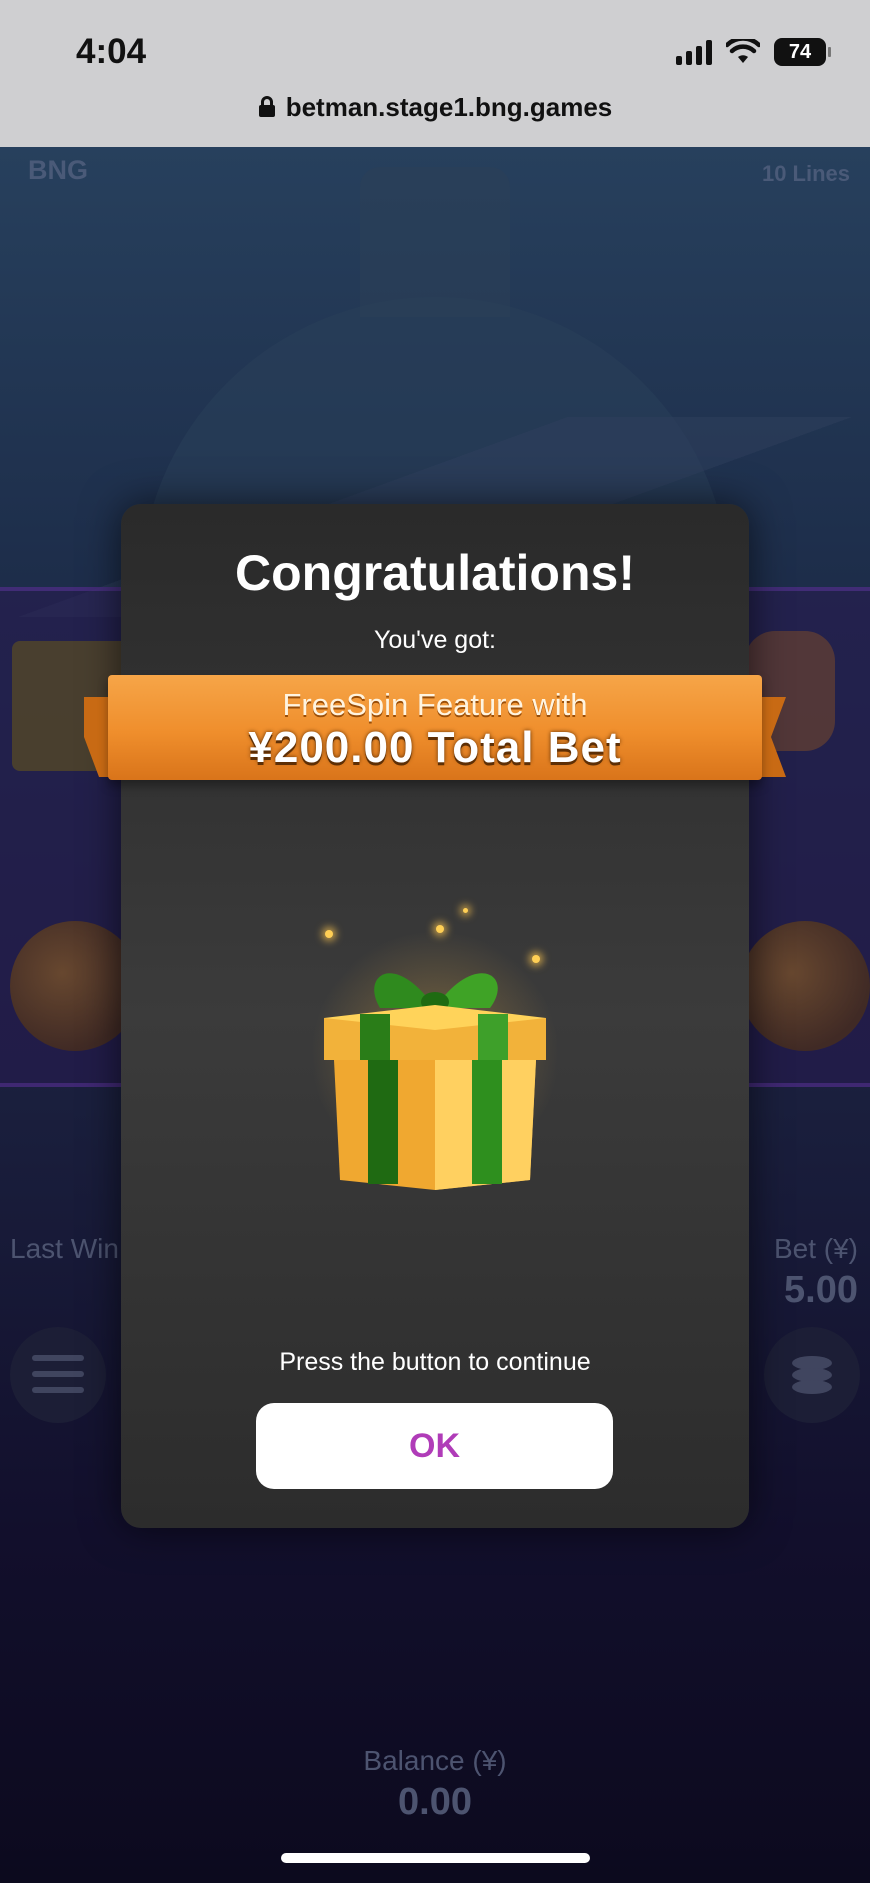  Describe the element at coordinates (435, 573) in the screenshot. I see `dialog-title: Congratulations!` at that location.